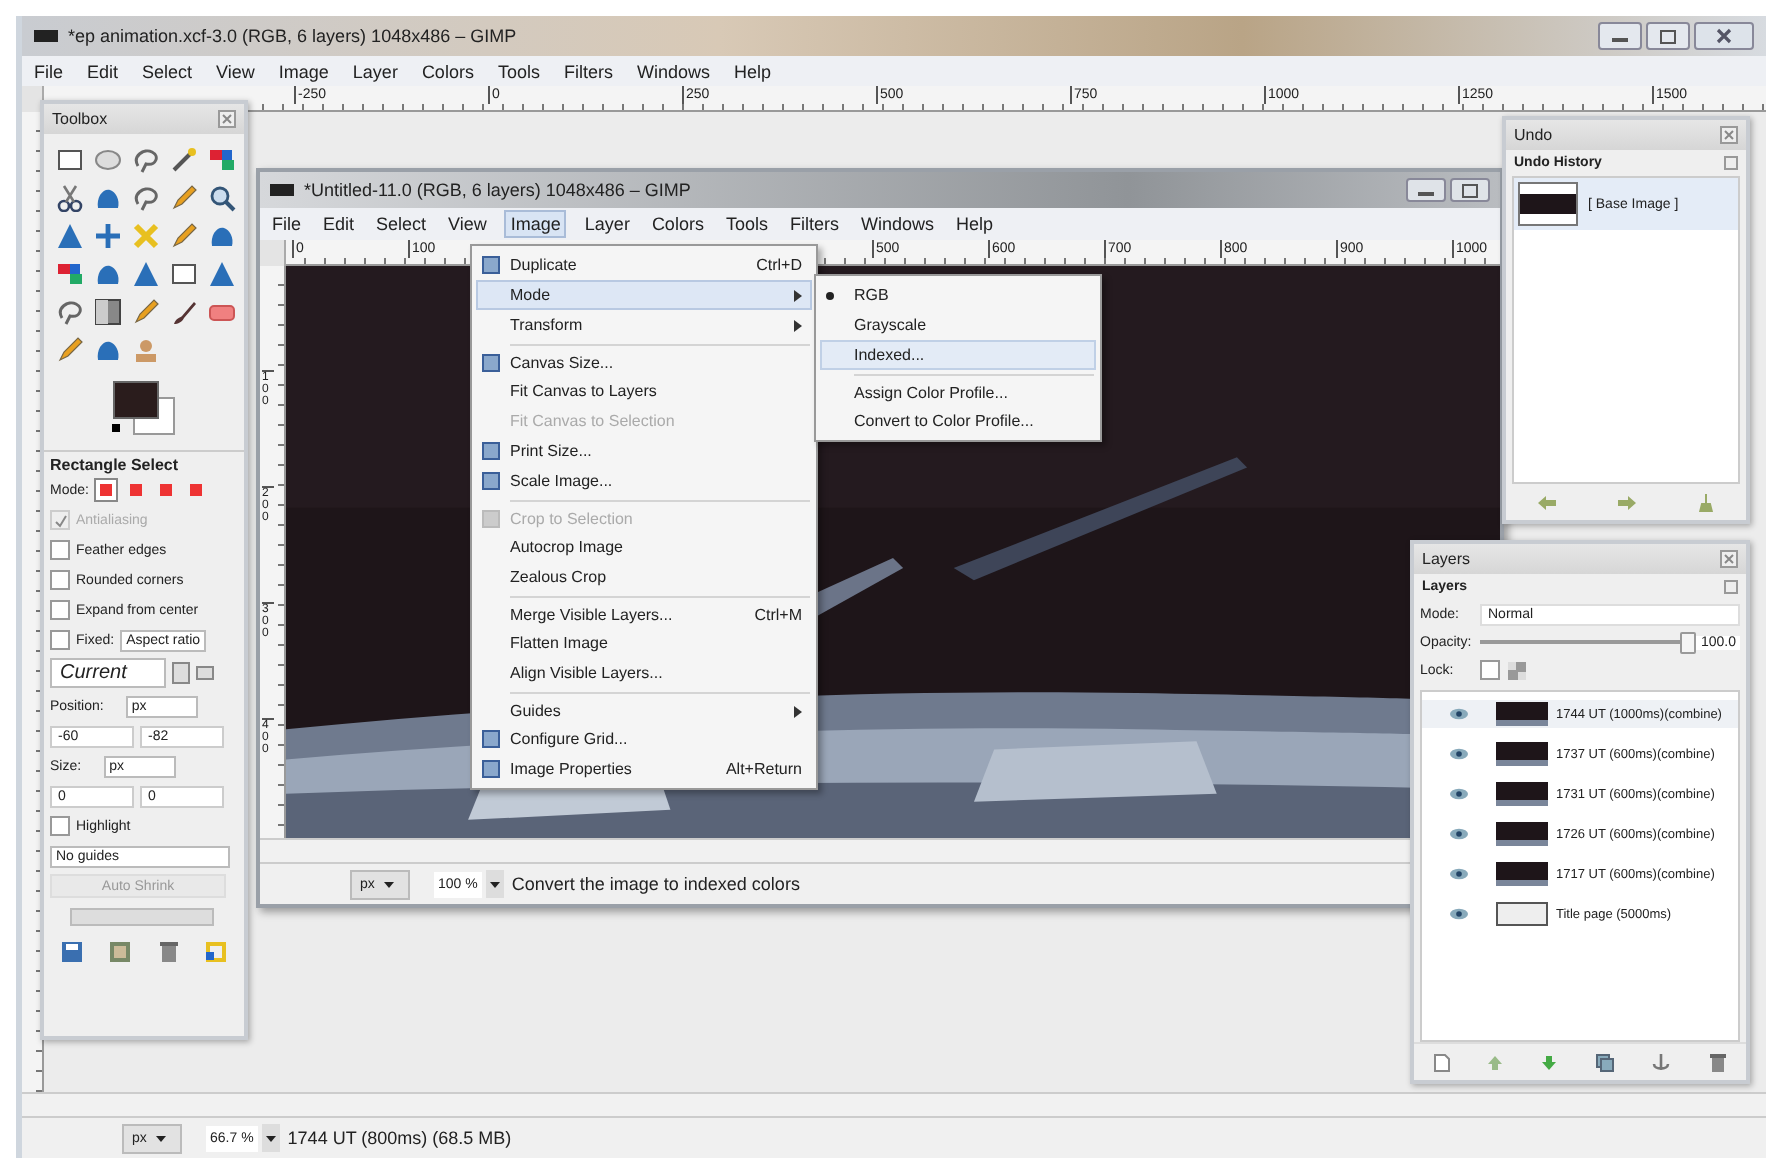 The image size is (1766, 1158). Describe the element at coordinates (1724, 36) in the screenshot. I see `close-button` at that location.